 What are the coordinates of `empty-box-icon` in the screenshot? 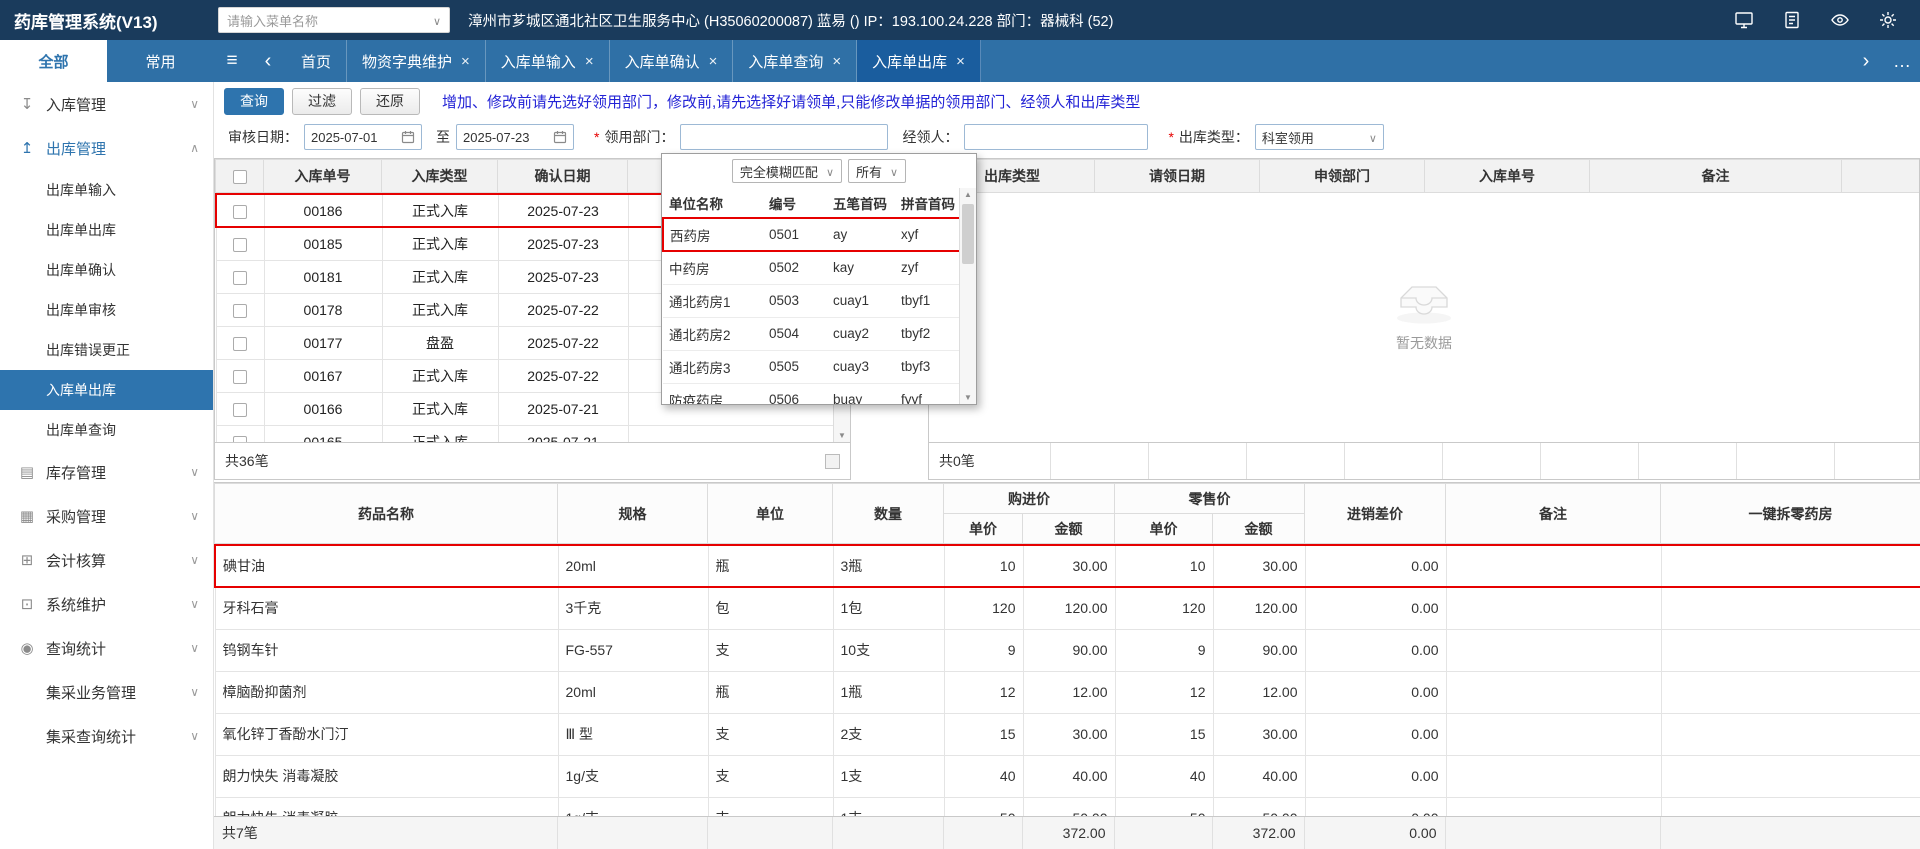 It's located at (1424, 305).